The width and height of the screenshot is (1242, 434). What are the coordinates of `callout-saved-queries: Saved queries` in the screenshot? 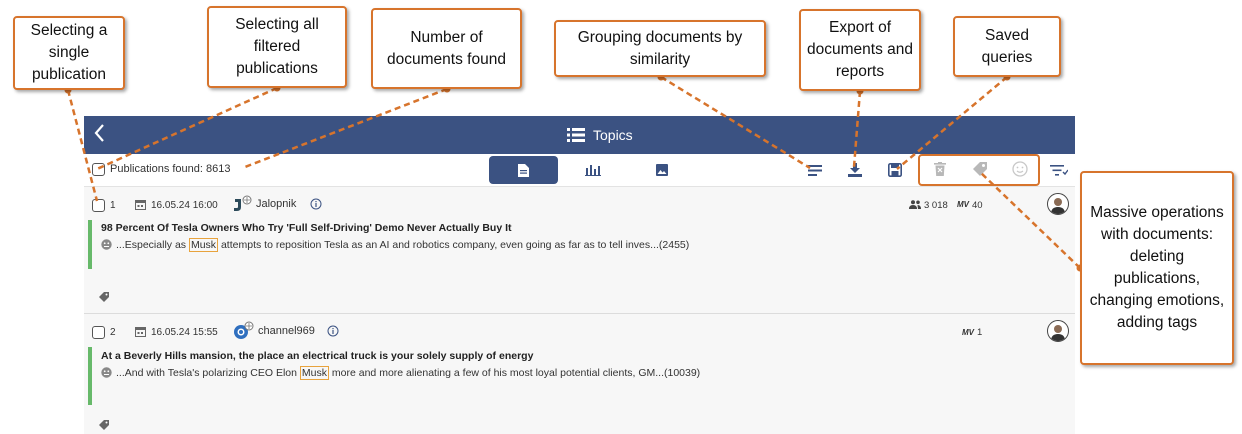 It's located at (1007, 46).